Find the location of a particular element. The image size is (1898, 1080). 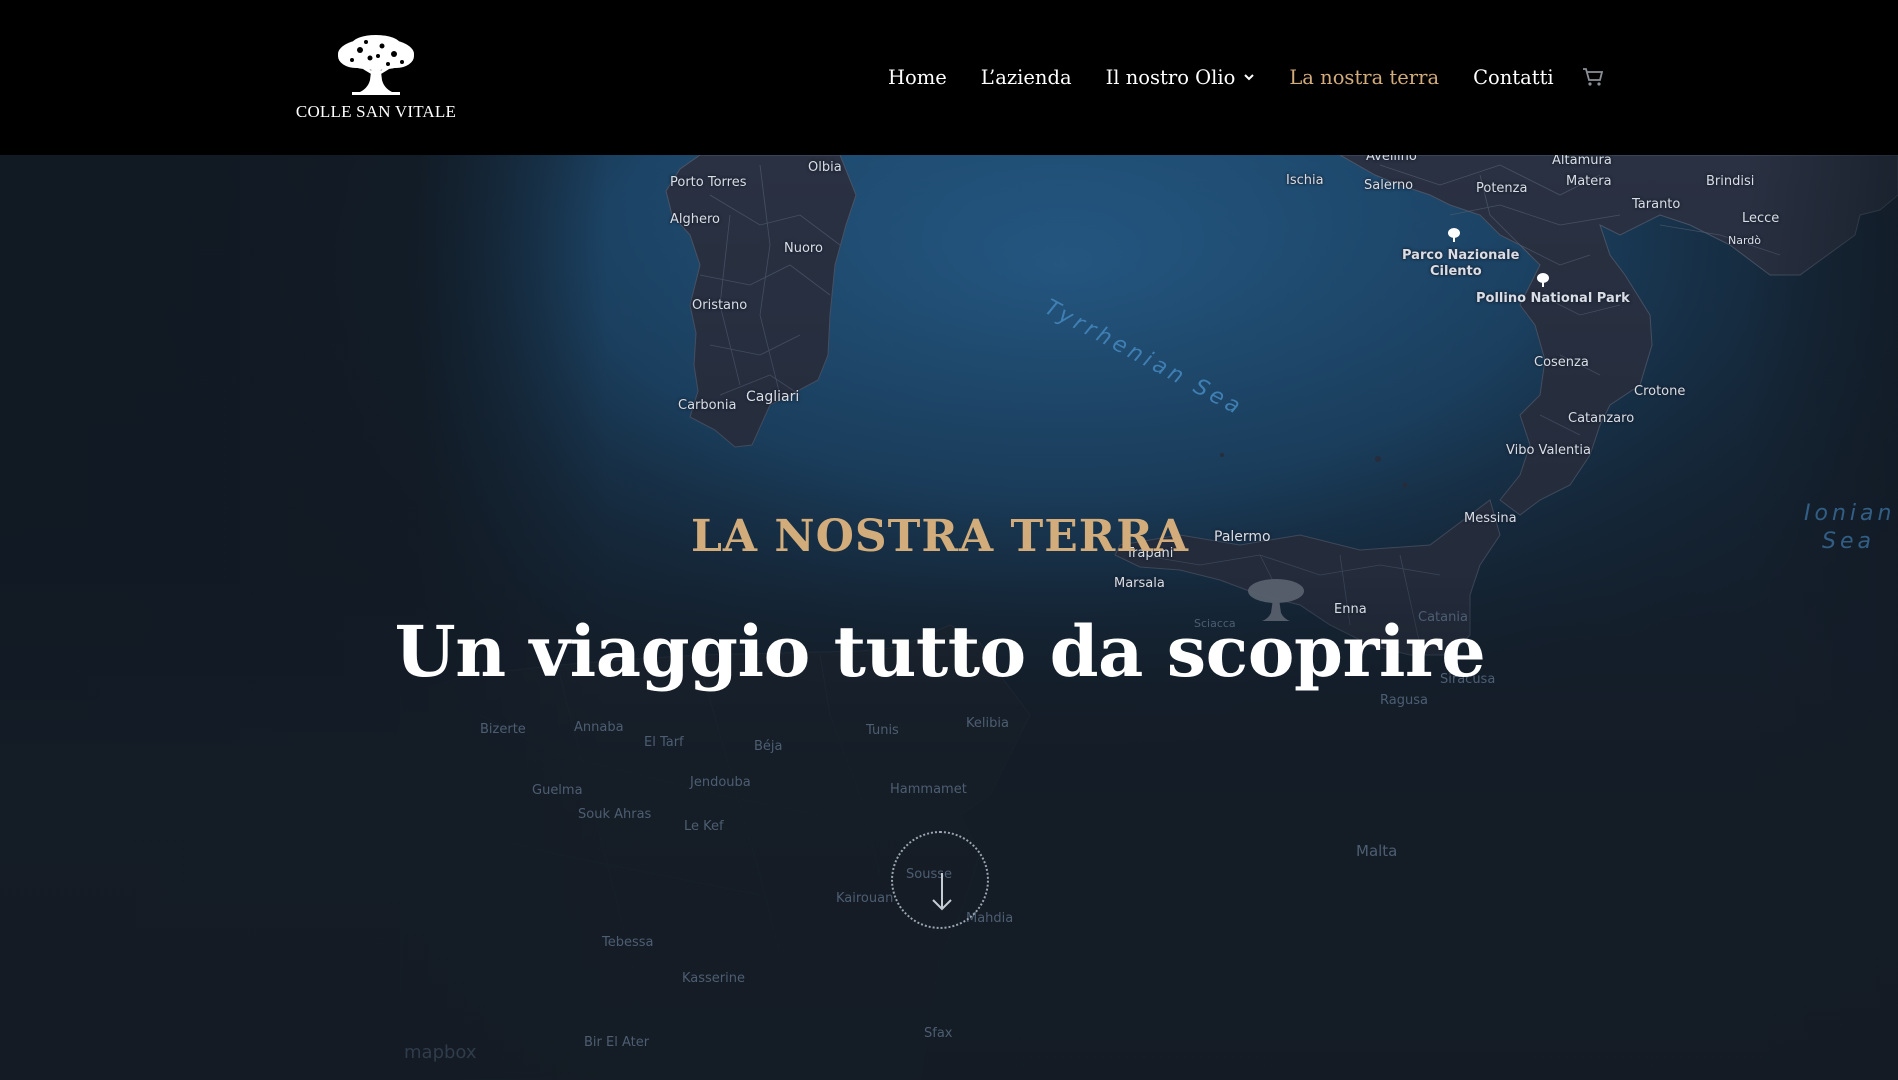

nav-item-home: Home is located at coordinates (917, 77).